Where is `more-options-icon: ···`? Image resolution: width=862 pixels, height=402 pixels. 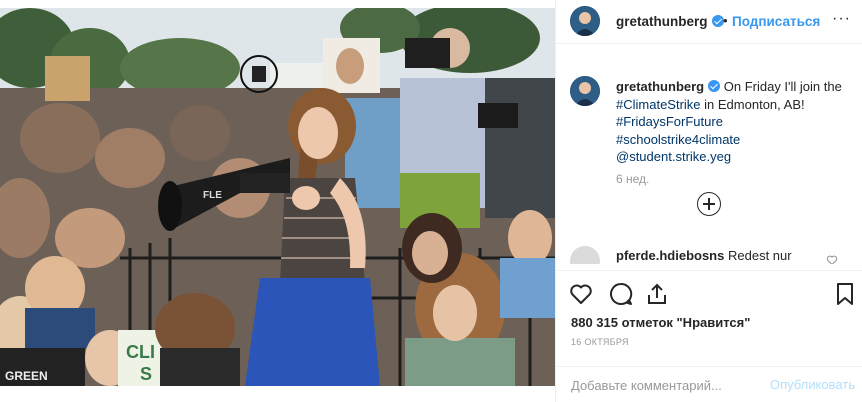 more-options-icon: ··· is located at coordinates (841, 19).